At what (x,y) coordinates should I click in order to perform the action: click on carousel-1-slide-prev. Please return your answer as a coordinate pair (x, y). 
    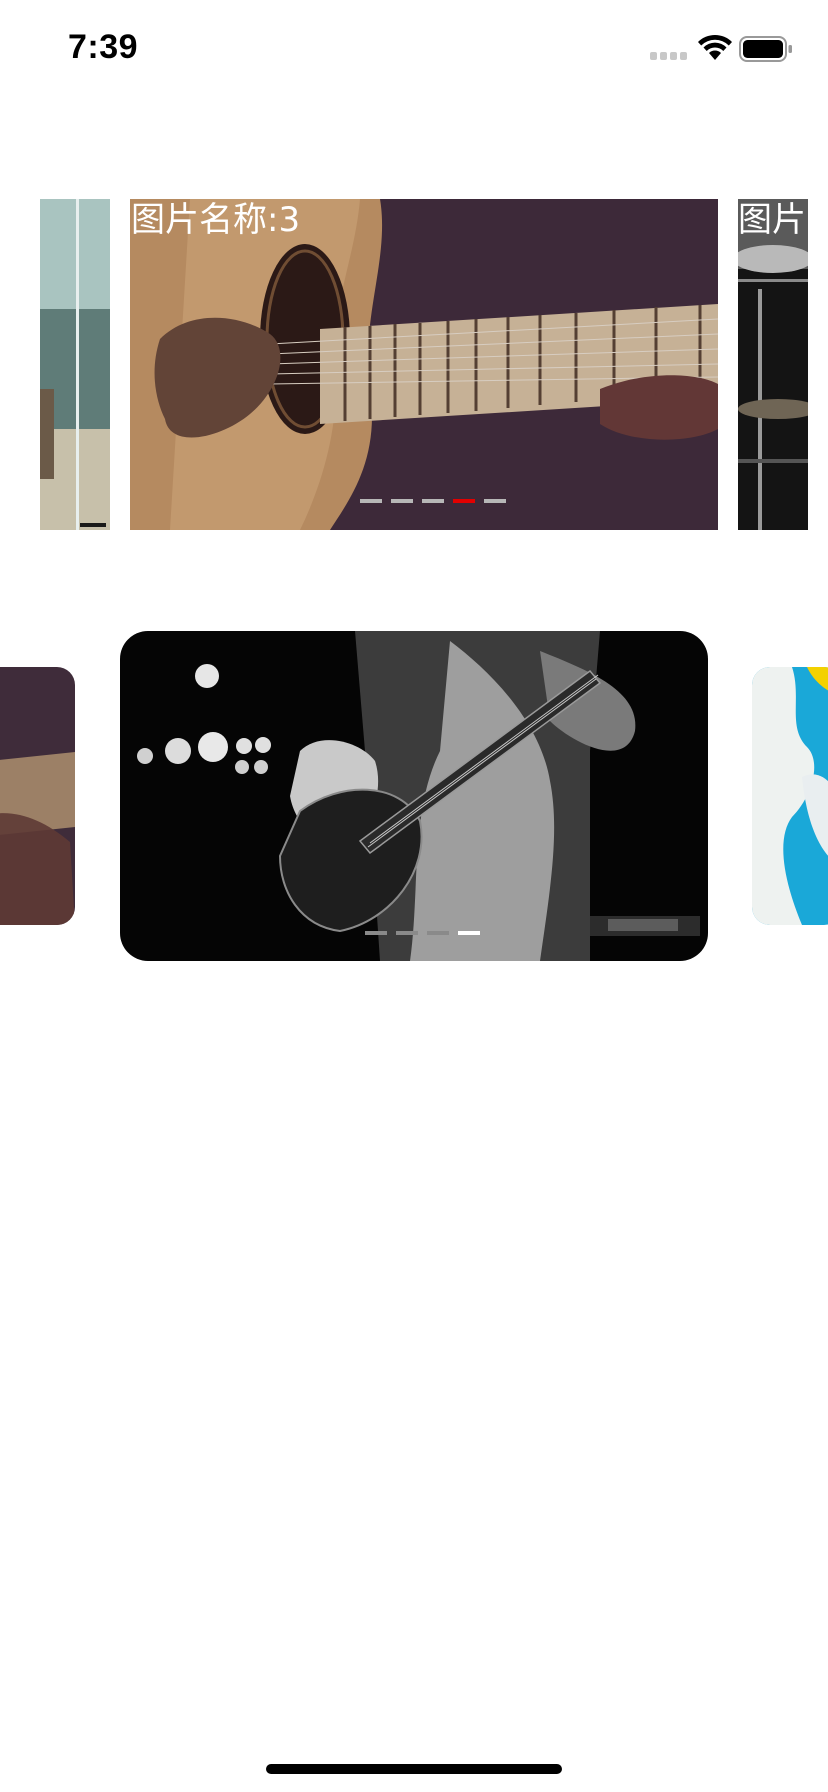
    Looking at the image, I should click on (75, 364).